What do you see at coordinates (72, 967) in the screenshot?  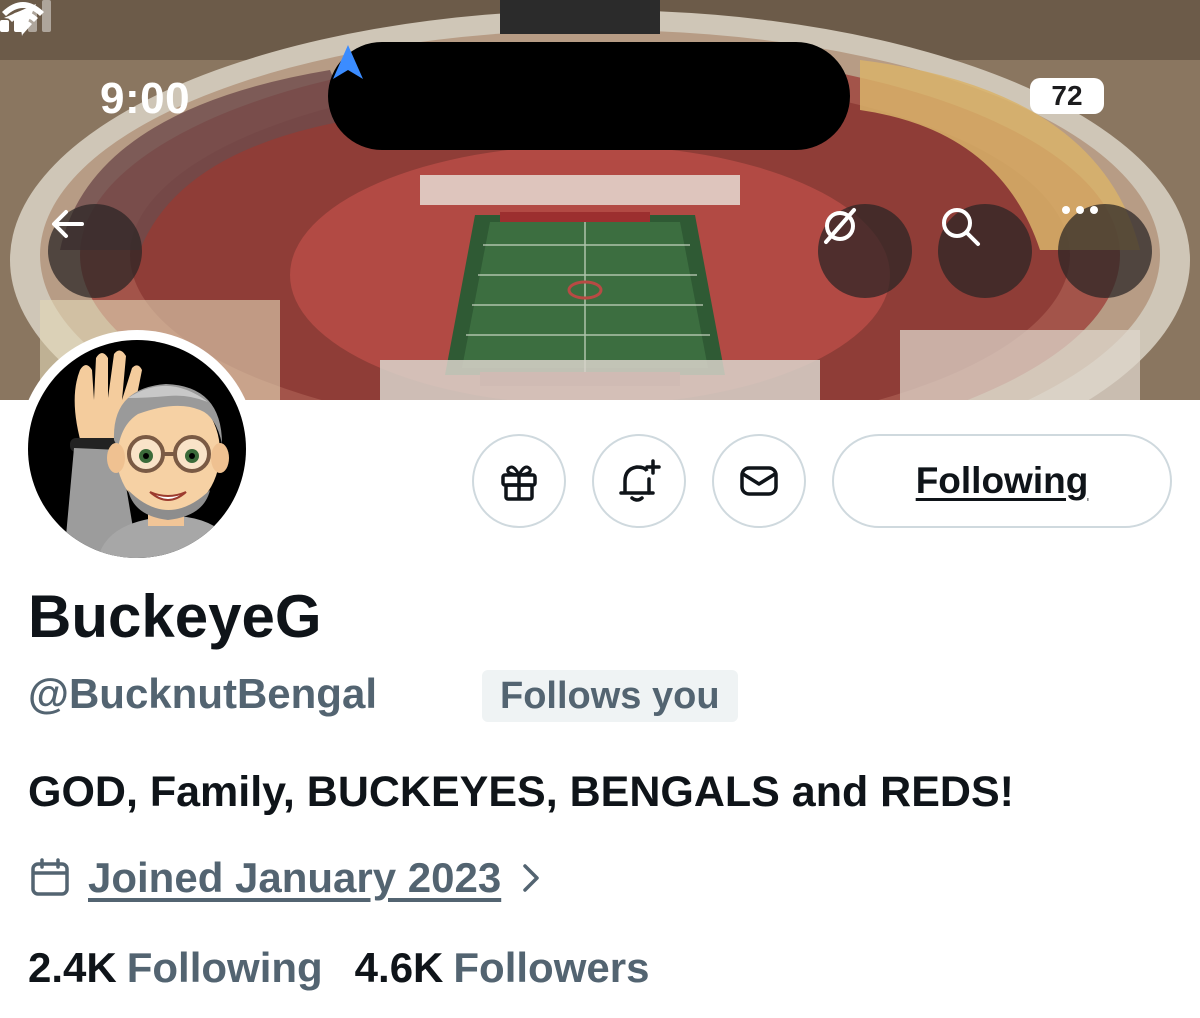 I see `following-count: 2.4K` at bounding box center [72, 967].